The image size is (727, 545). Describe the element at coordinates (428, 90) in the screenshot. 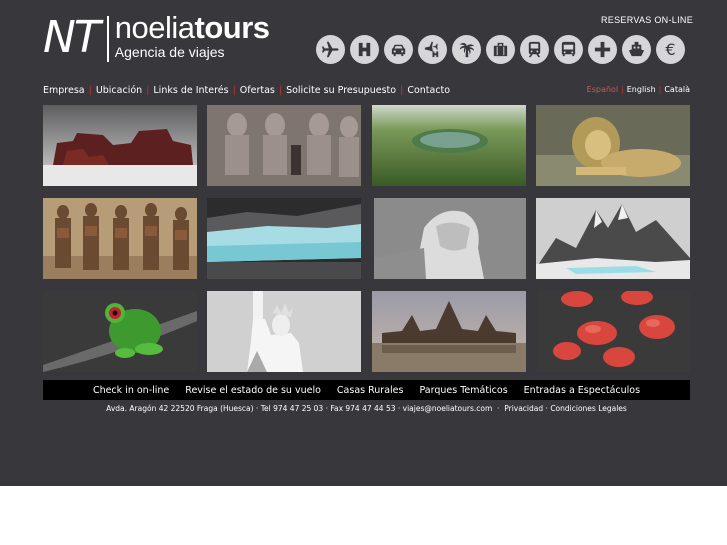

I see `nav-item-contacto: Contacto` at that location.